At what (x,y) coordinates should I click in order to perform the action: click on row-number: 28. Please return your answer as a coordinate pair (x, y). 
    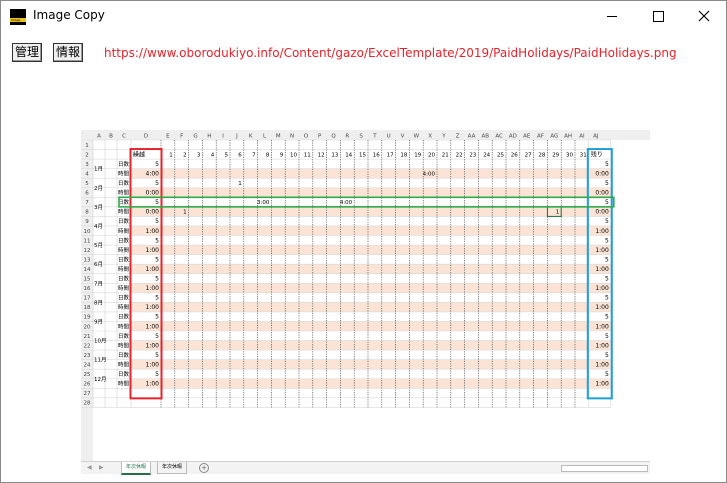
    Looking at the image, I should click on (87, 404).